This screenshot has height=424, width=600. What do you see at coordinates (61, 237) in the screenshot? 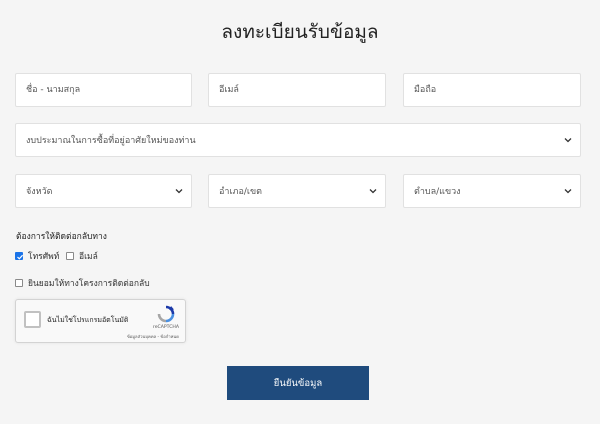
I see `contact-method-label: ต้องการให้ติดต่อกลับทาง` at bounding box center [61, 237].